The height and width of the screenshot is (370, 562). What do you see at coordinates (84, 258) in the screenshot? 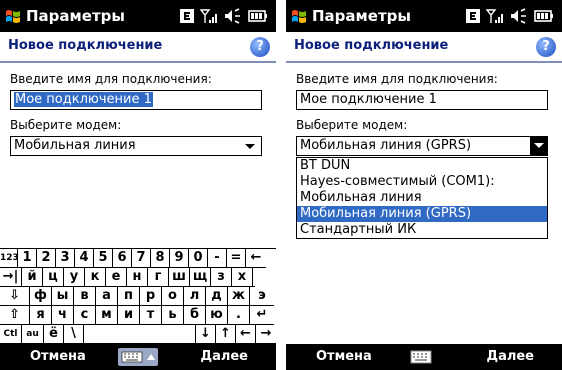
I see `keyboard-key: 4` at bounding box center [84, 258].